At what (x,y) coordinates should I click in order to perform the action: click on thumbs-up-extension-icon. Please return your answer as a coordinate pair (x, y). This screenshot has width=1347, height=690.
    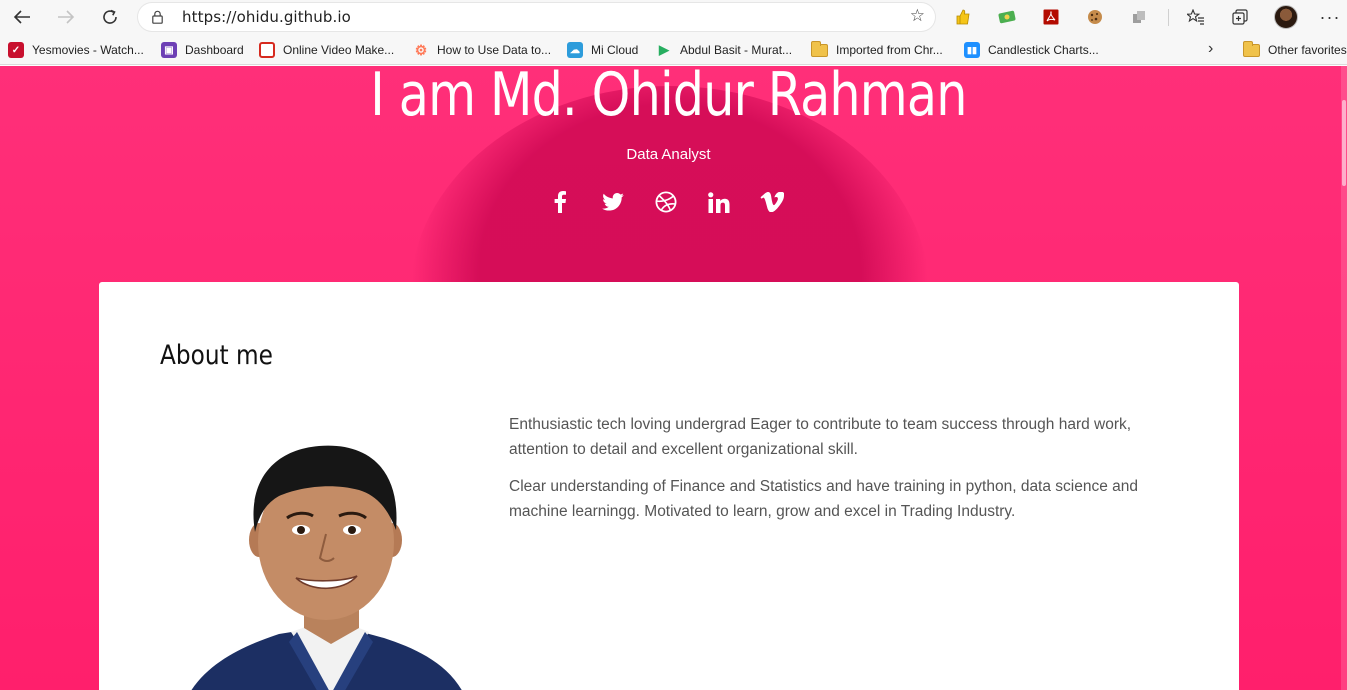
    Looking at the image, I should click on (963, 17).